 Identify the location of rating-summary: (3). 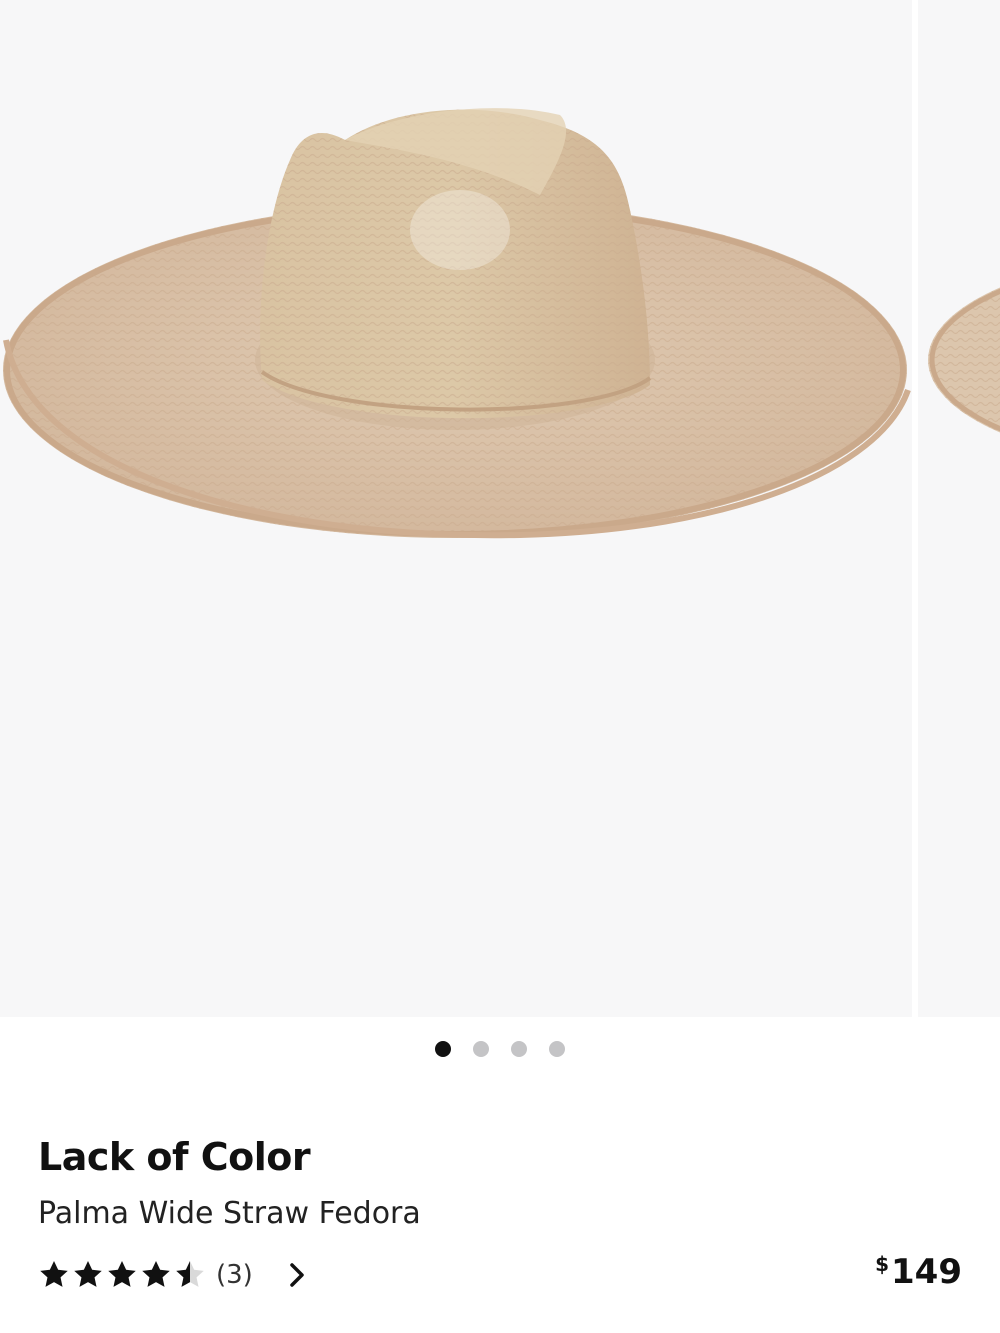
(172, 1275).